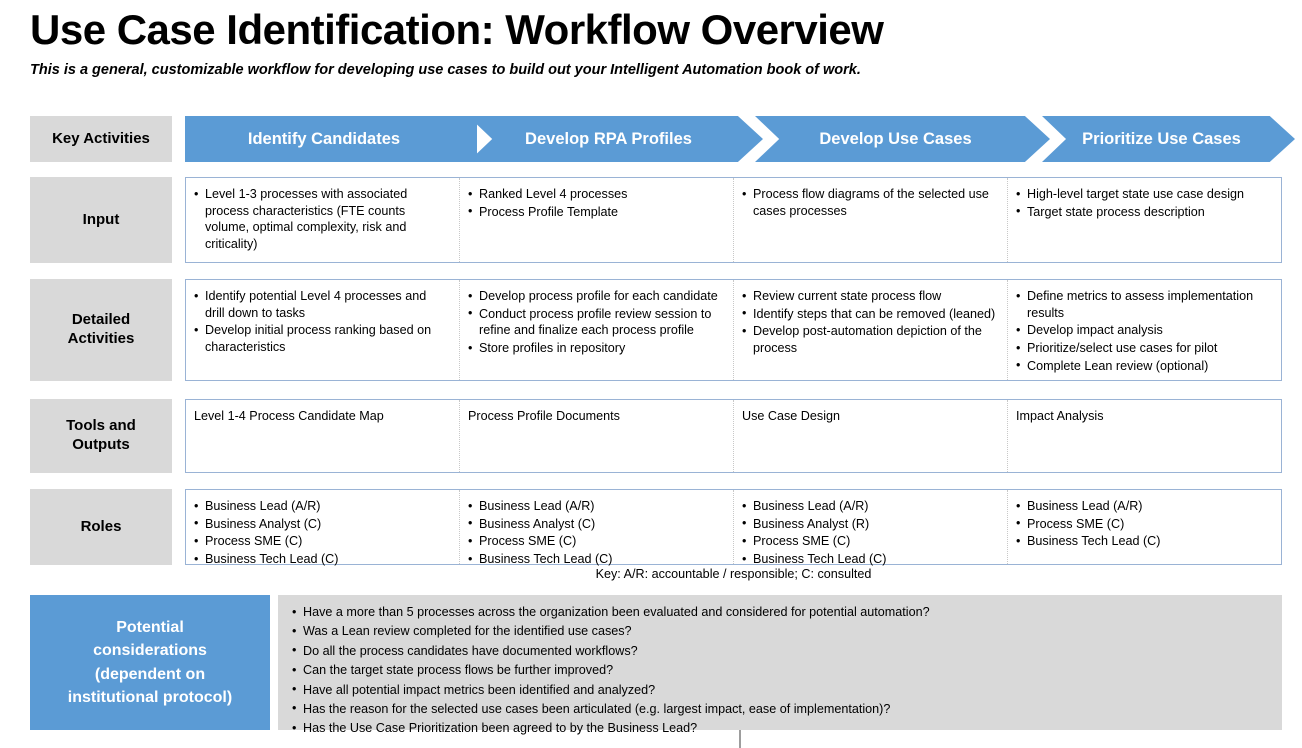 The image size is (1302, 748). Describe the element at coordinates (791, 416) in the screenshot. I see `tools-outputs-text: Use Case Design` at that location.